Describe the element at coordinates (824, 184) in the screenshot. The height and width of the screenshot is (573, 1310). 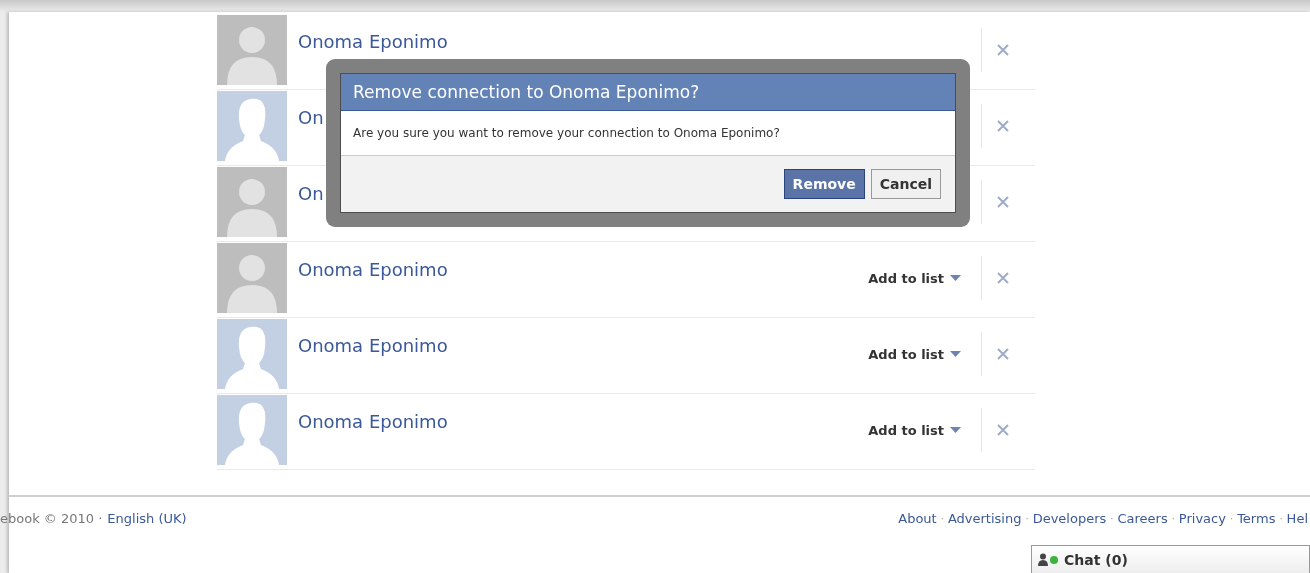
I see `remove-button: Remove` at that location.